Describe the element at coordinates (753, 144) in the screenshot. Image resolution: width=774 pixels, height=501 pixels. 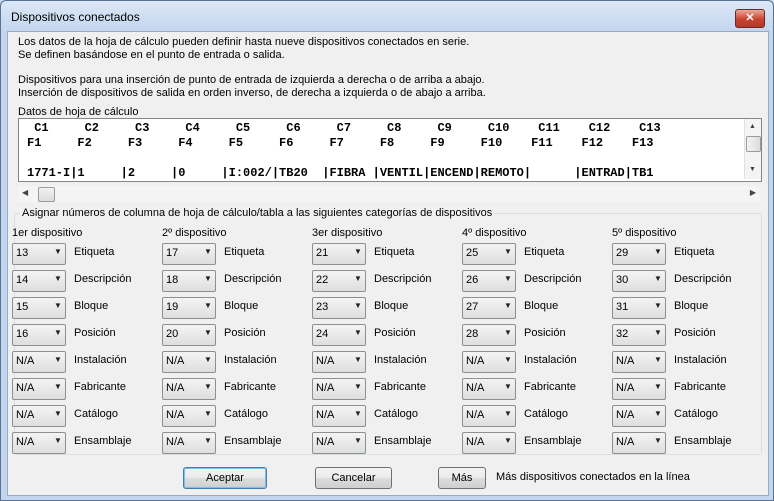
I see `vertical-scroll-thumb` at that location.